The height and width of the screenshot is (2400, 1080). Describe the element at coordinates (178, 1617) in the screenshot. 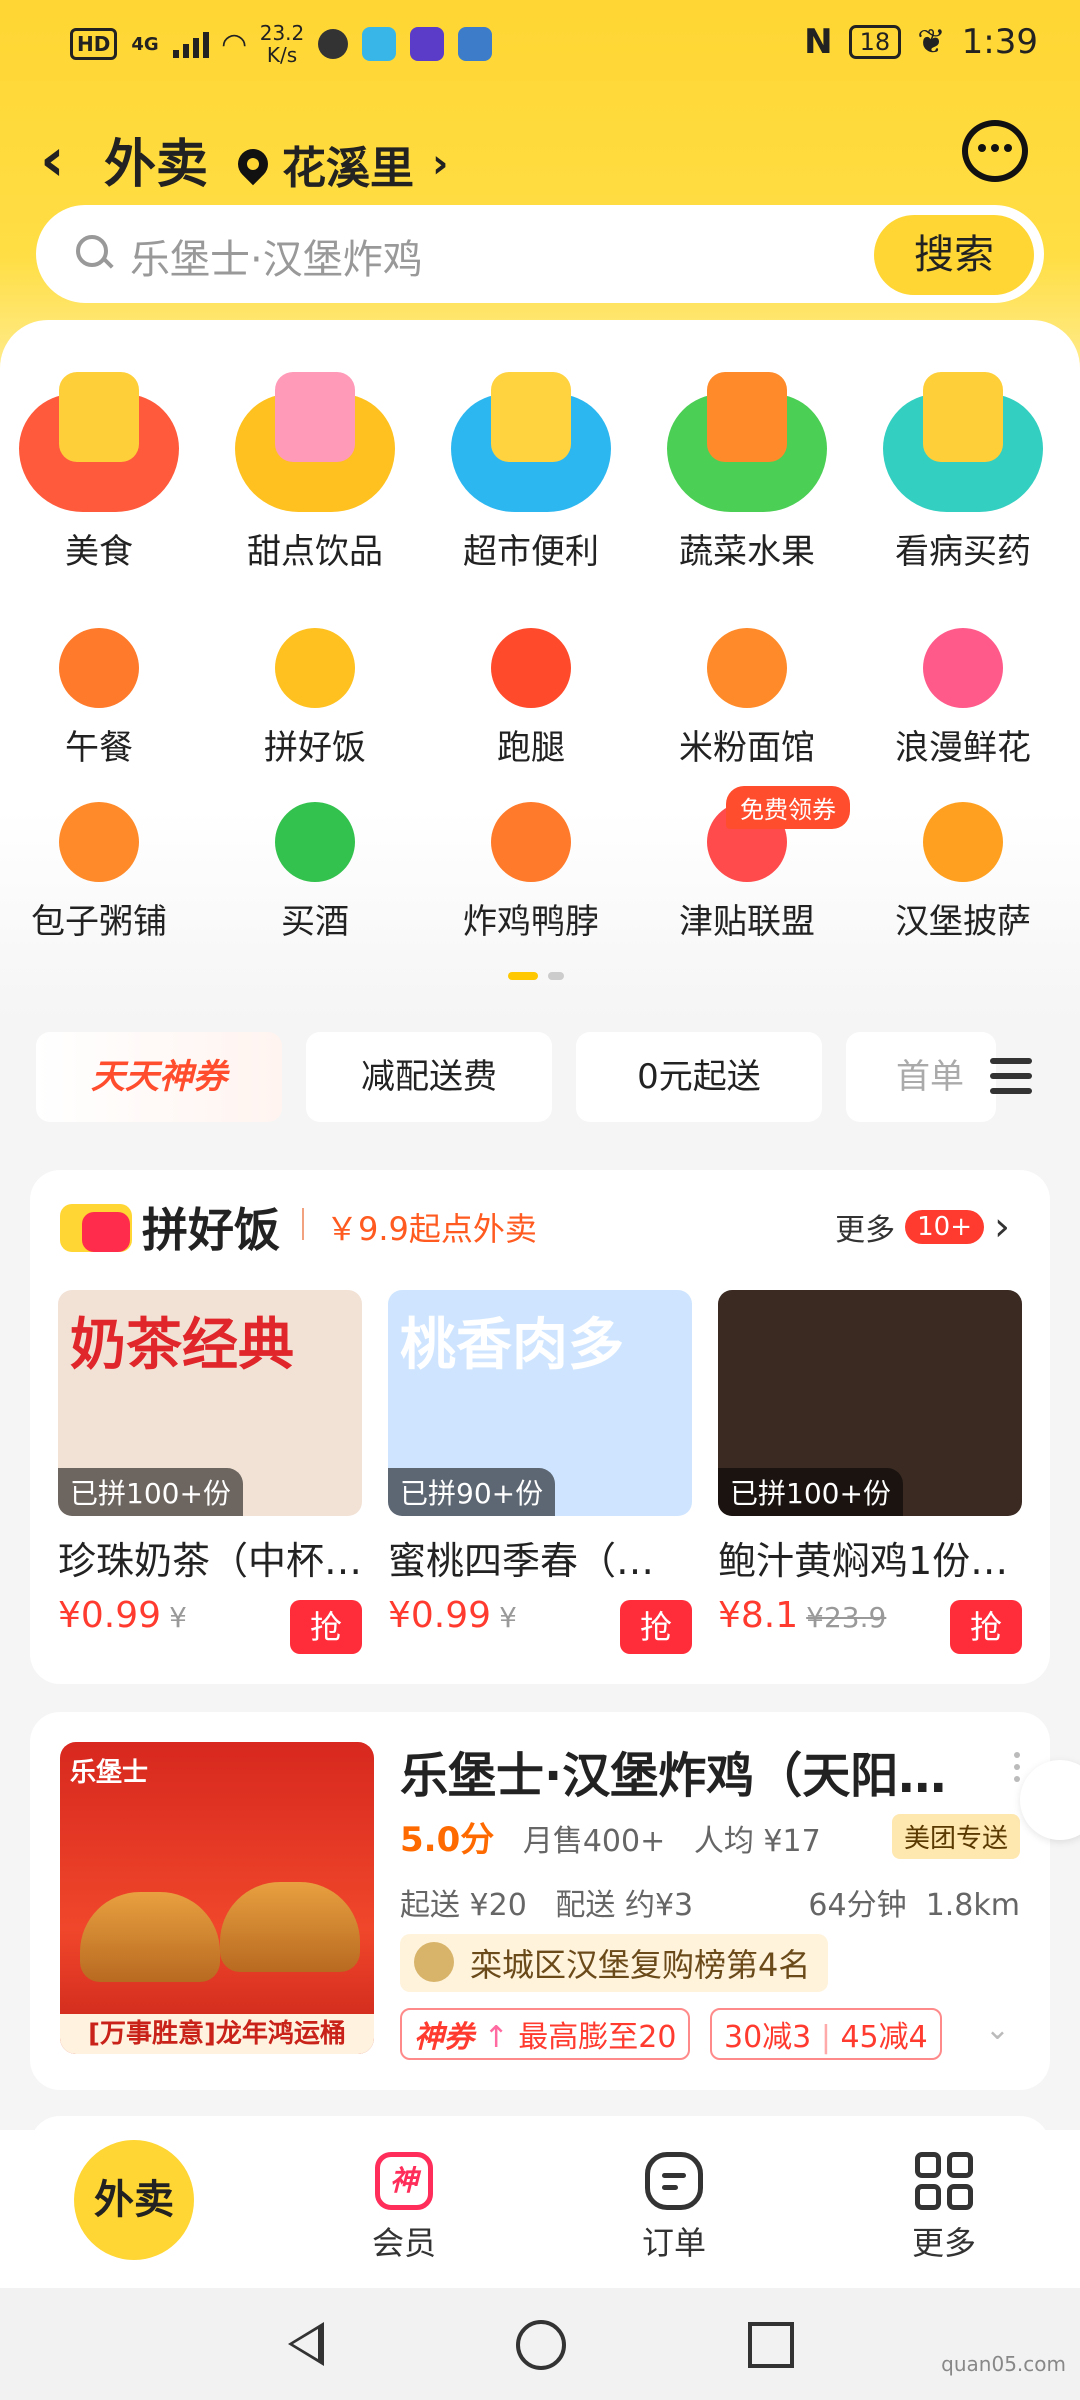

I see `deal-original-price: ¥` at that location.